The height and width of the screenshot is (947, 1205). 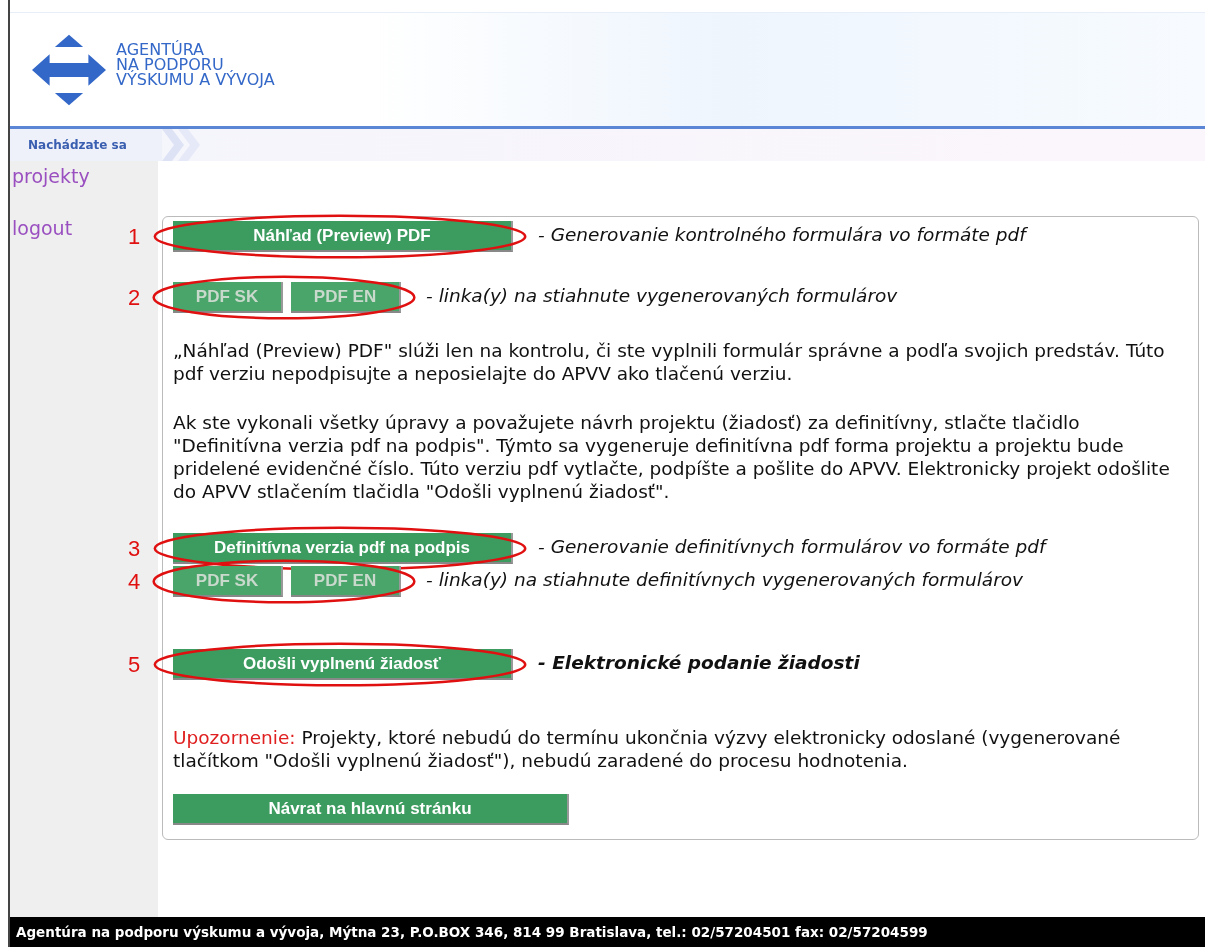 I want to click on info-paragraph: „Náhľad (Preview) PDF" slúži len na kontrolu, či ste vyplnili formulár správne a podľa svojich predstáv. Túto pdf verziu nepodpisujte a neposielajte do APVV ako tlačenú verziu., so click(x=669, y=362).